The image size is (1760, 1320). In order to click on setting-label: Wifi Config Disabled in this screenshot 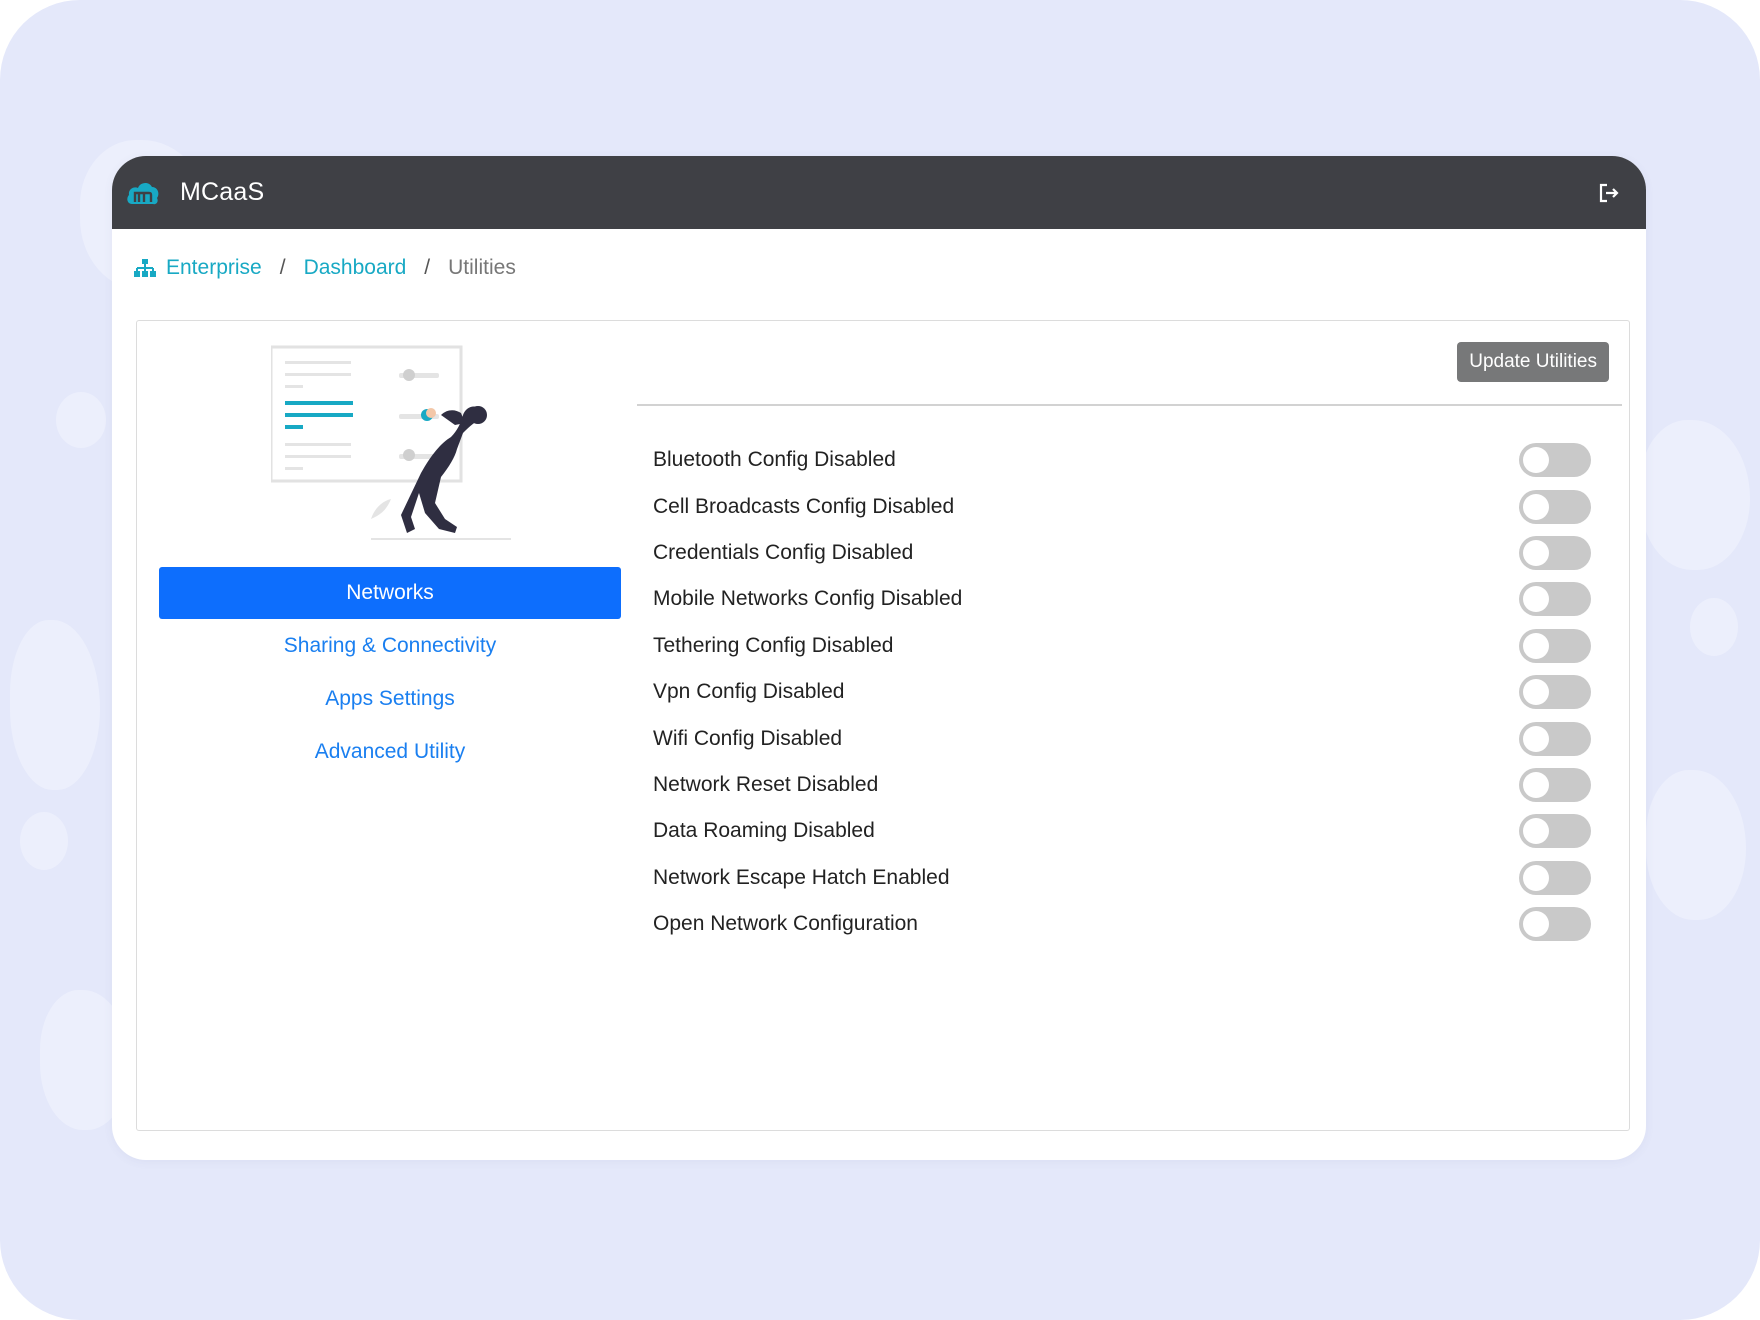, I will do `click(748, 738)`.